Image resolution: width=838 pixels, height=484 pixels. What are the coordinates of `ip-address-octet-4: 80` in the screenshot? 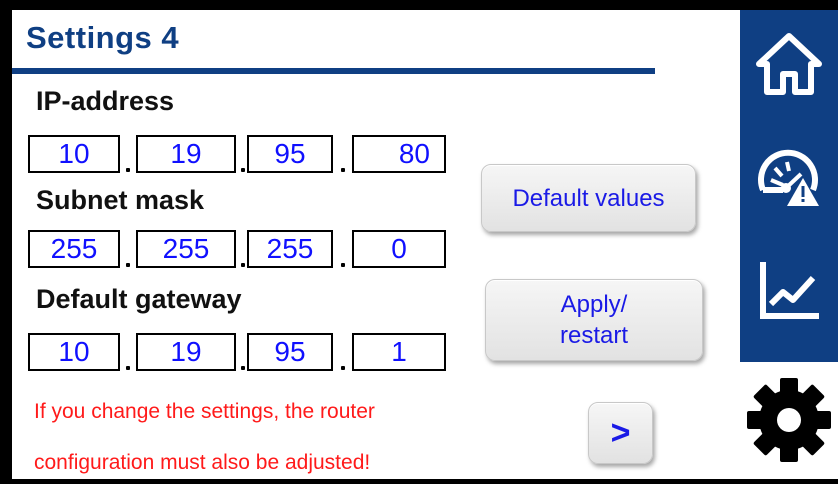 It's located at (399, 154).